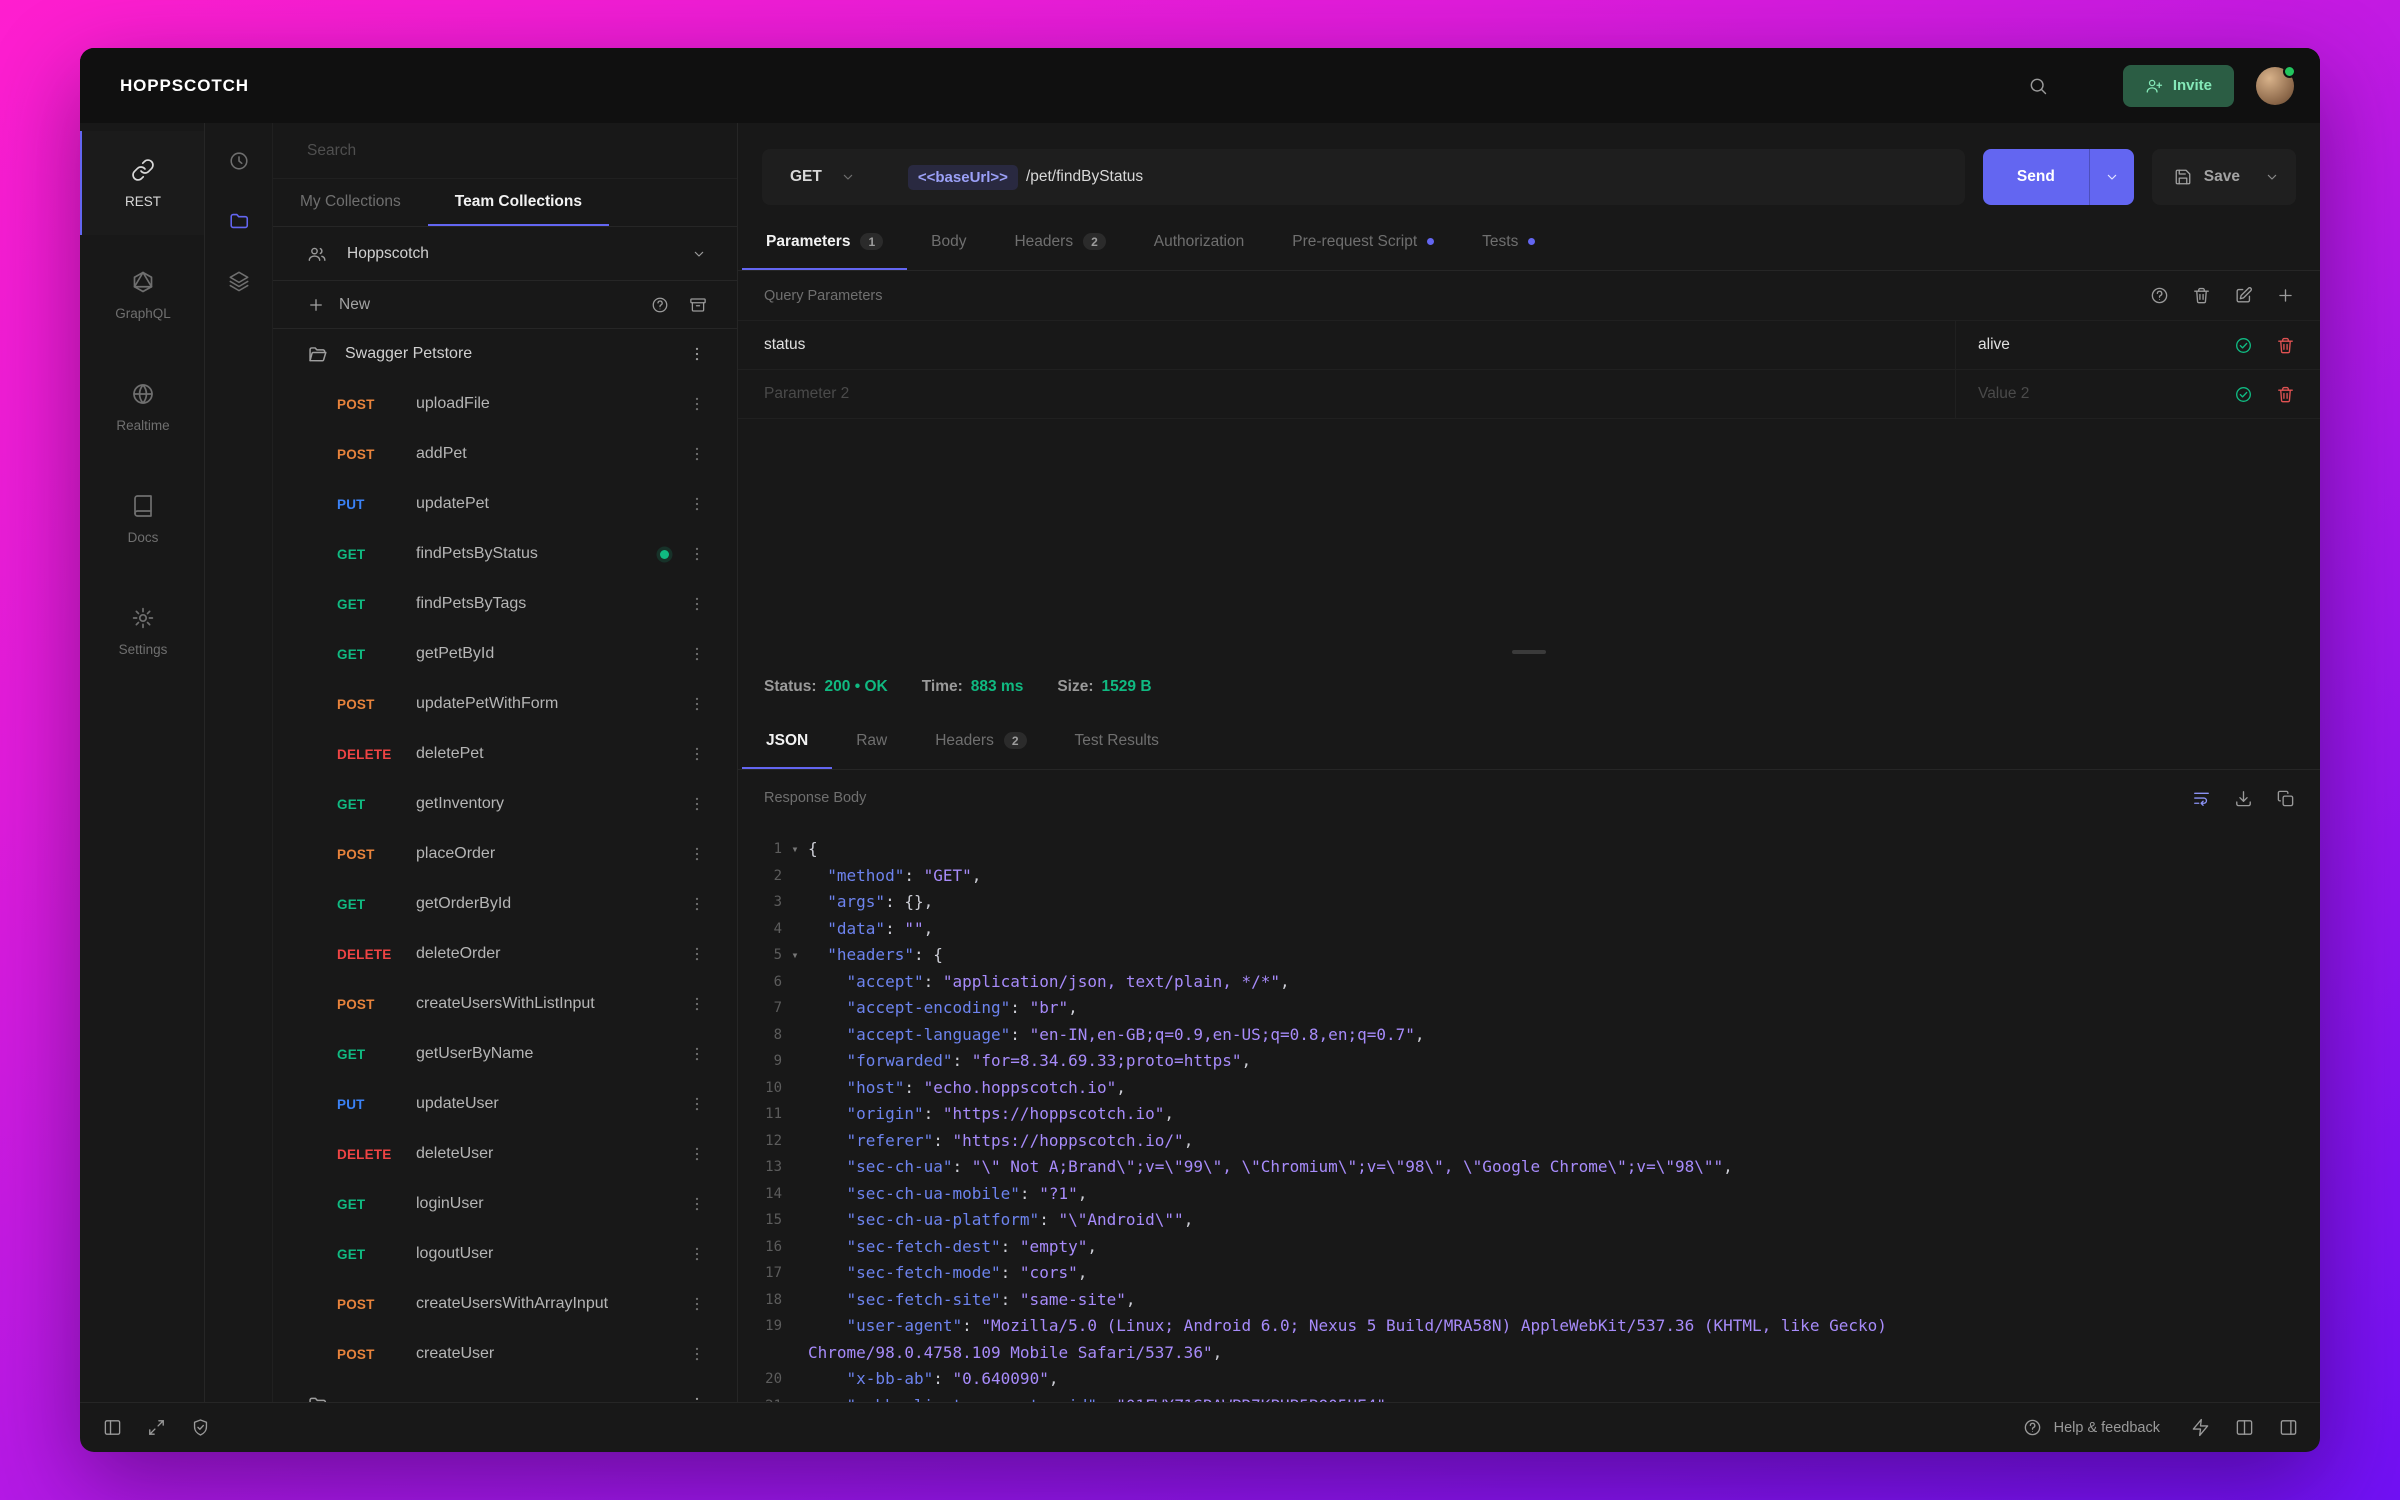 The height and width of the screenshot is (1500, 2400). What do you see at coordinates (1117, 741) in the screenshot?
I see `tab-test-results: Test Results` at bounding box center [1117, 741].